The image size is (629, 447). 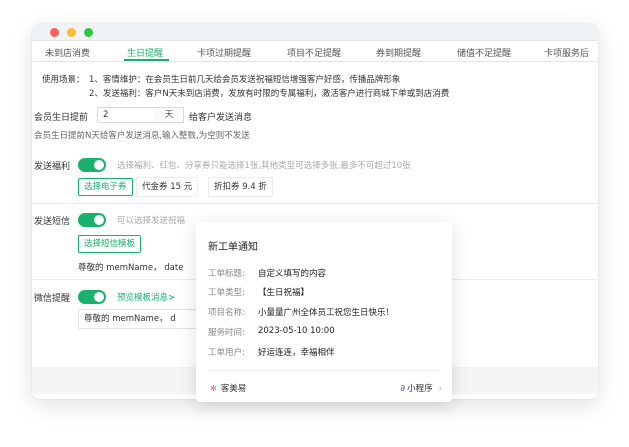 What do you see at coordinates (167, 187) in the screenshot?
I see `coupon-chip-cash: 代金券 15 元` at bounding box center [167, 187].